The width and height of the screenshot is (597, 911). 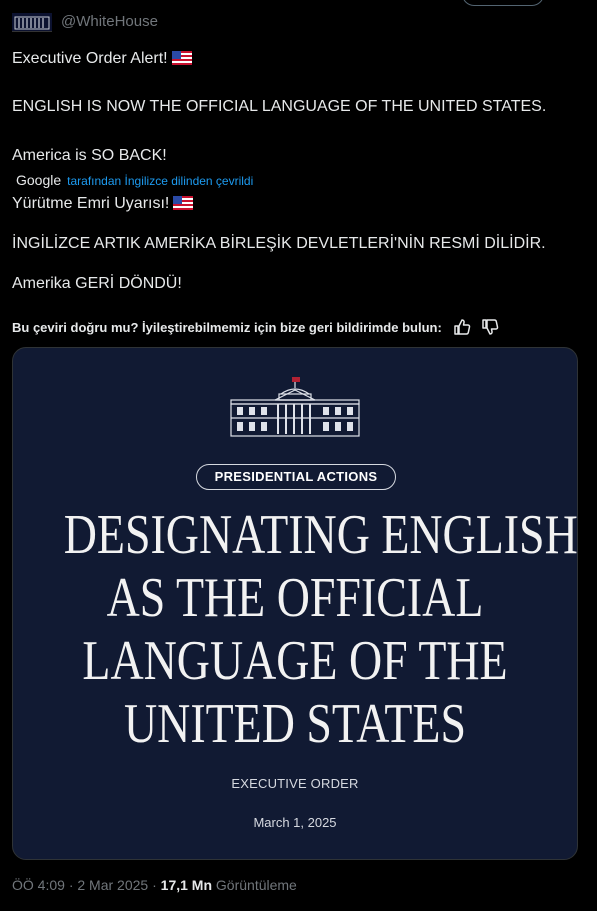 What do you see at coordinates (295, 661) in the screenshot?
I see `headline-line: LANGUAGE OF THE` at bounding box center [295, 661].